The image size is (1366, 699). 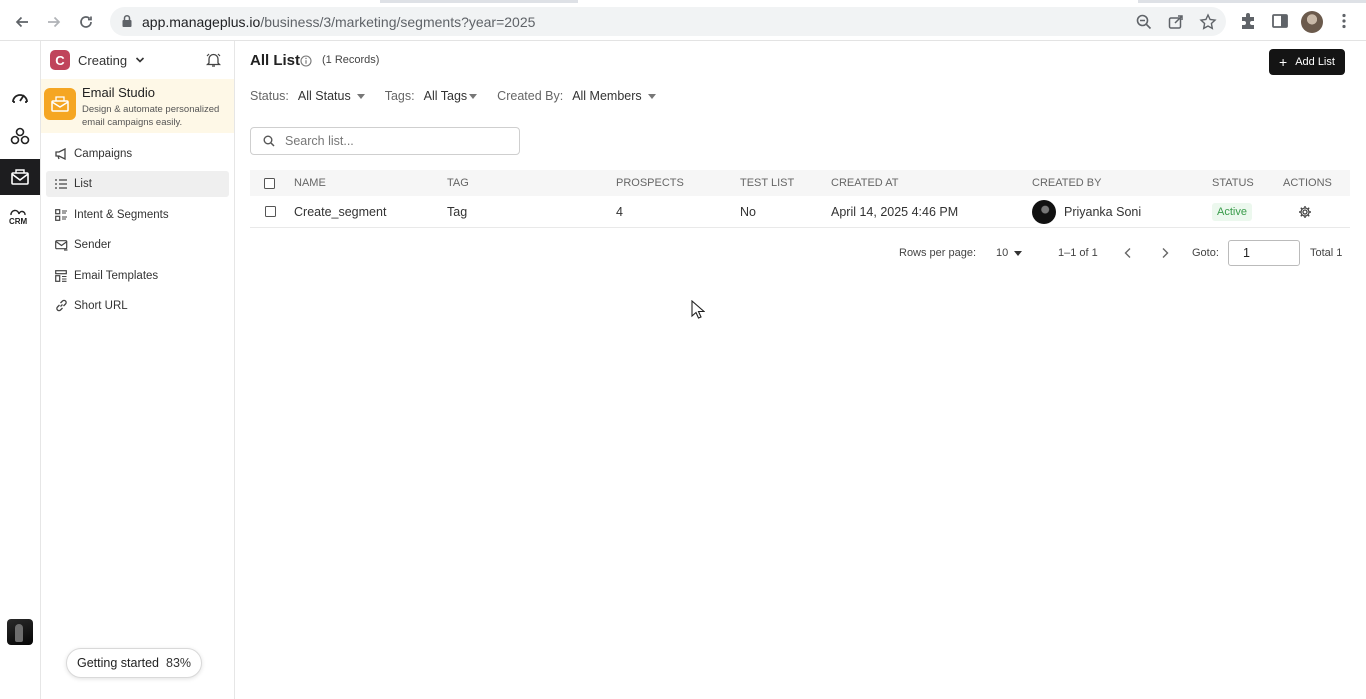 I want to click on row-checkbox, so click(x=270, y=211).